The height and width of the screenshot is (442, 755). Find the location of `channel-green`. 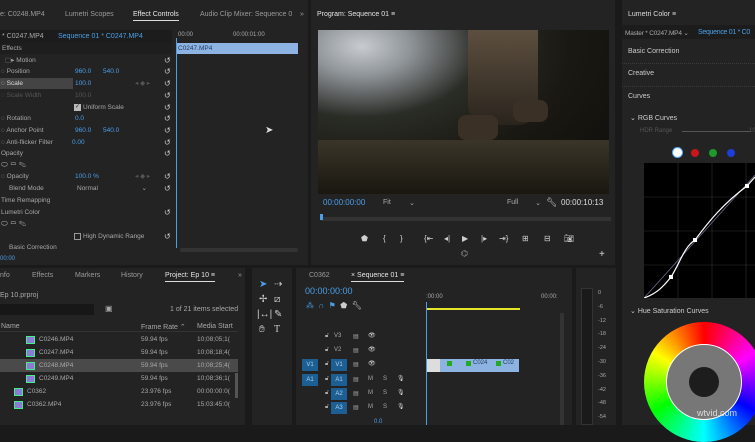

channel-green is located at coordinates (713, 153).